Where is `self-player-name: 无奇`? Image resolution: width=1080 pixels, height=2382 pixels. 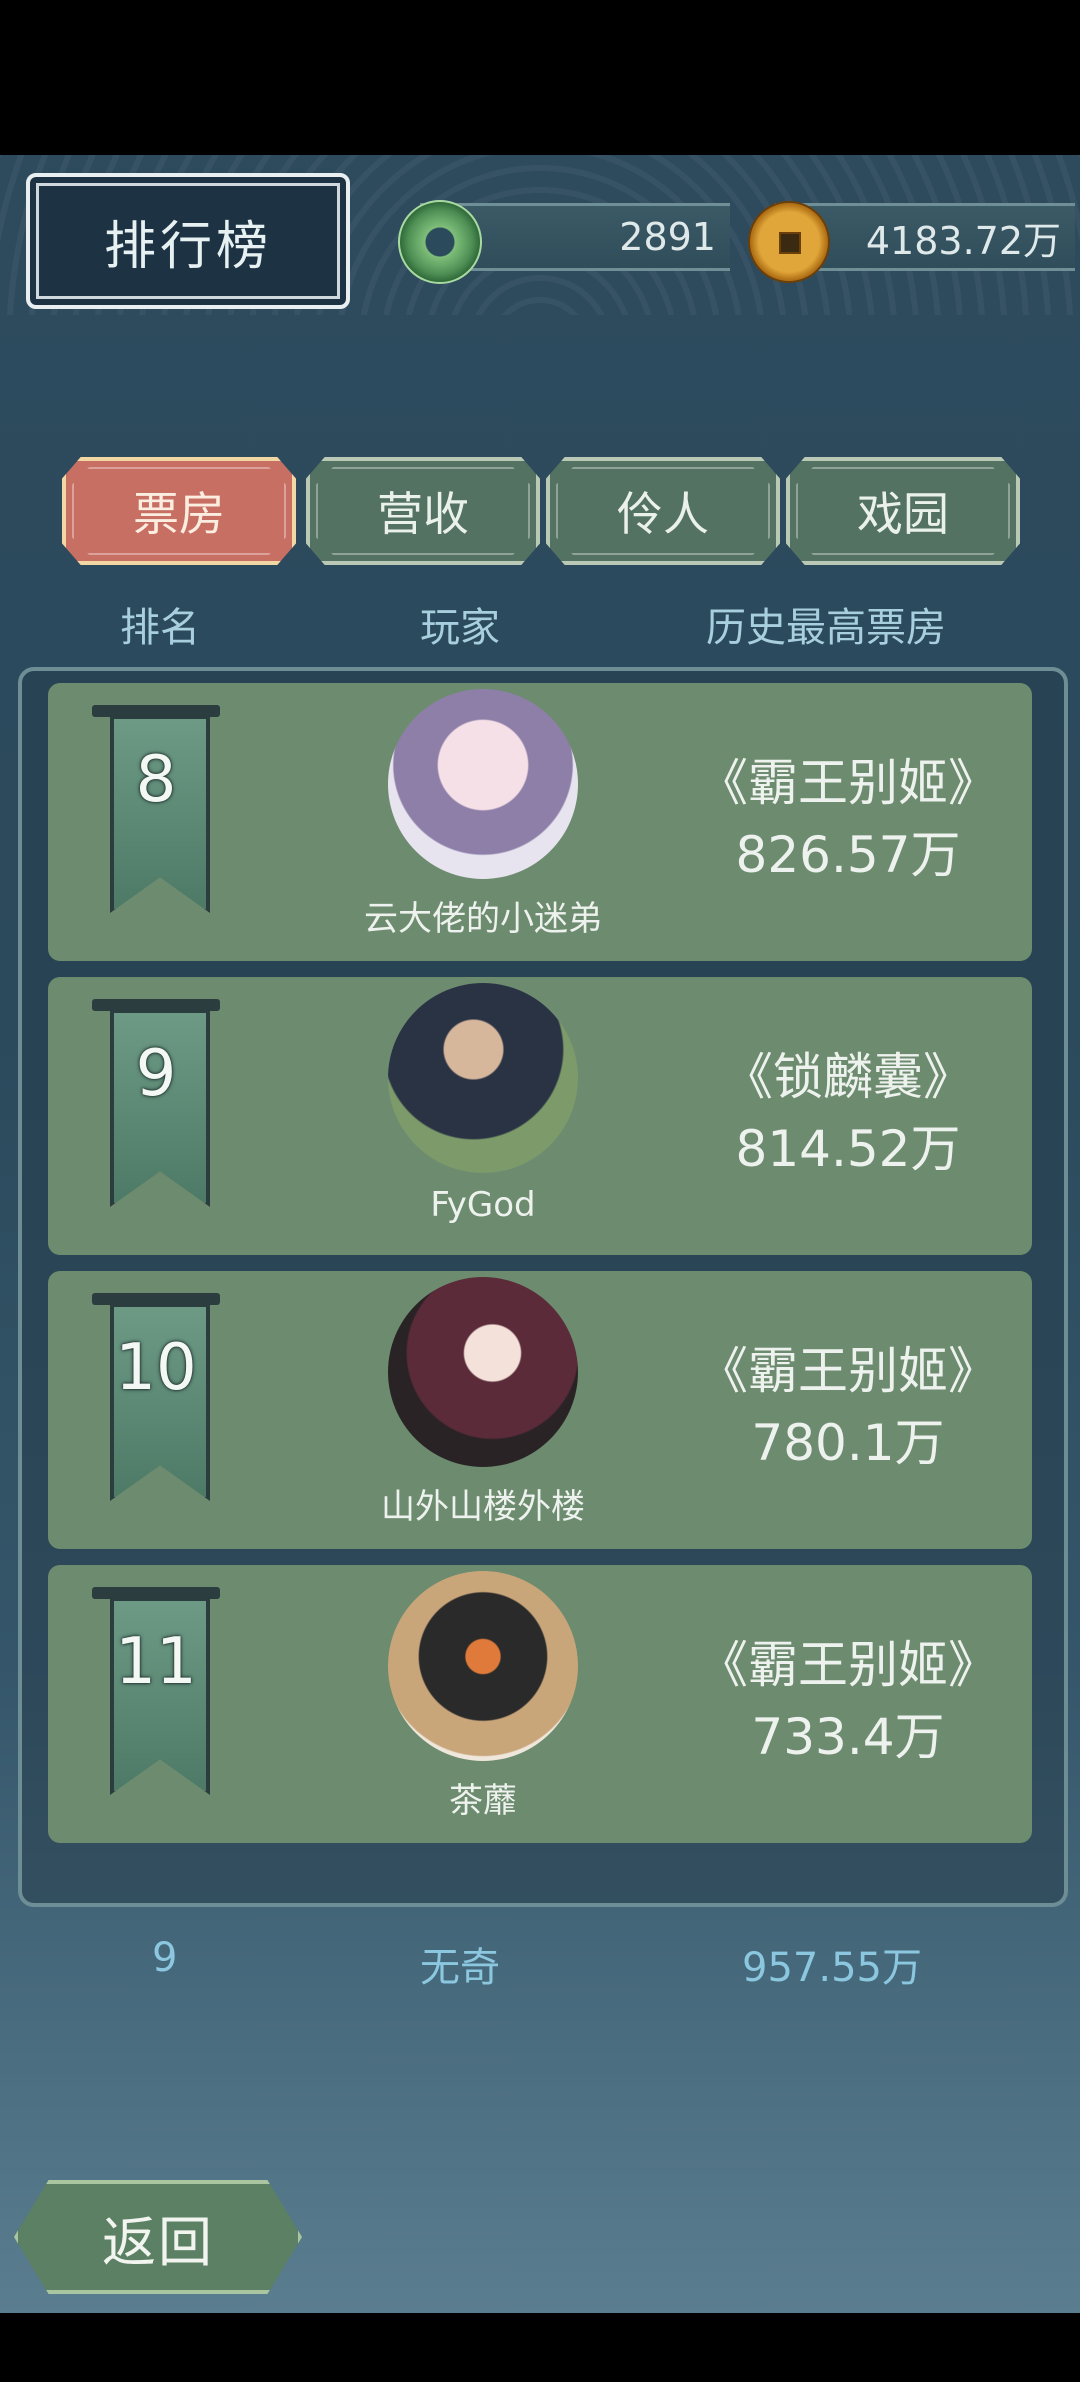
self-player-name: 无奇 is located at coordinates (460, 1968).